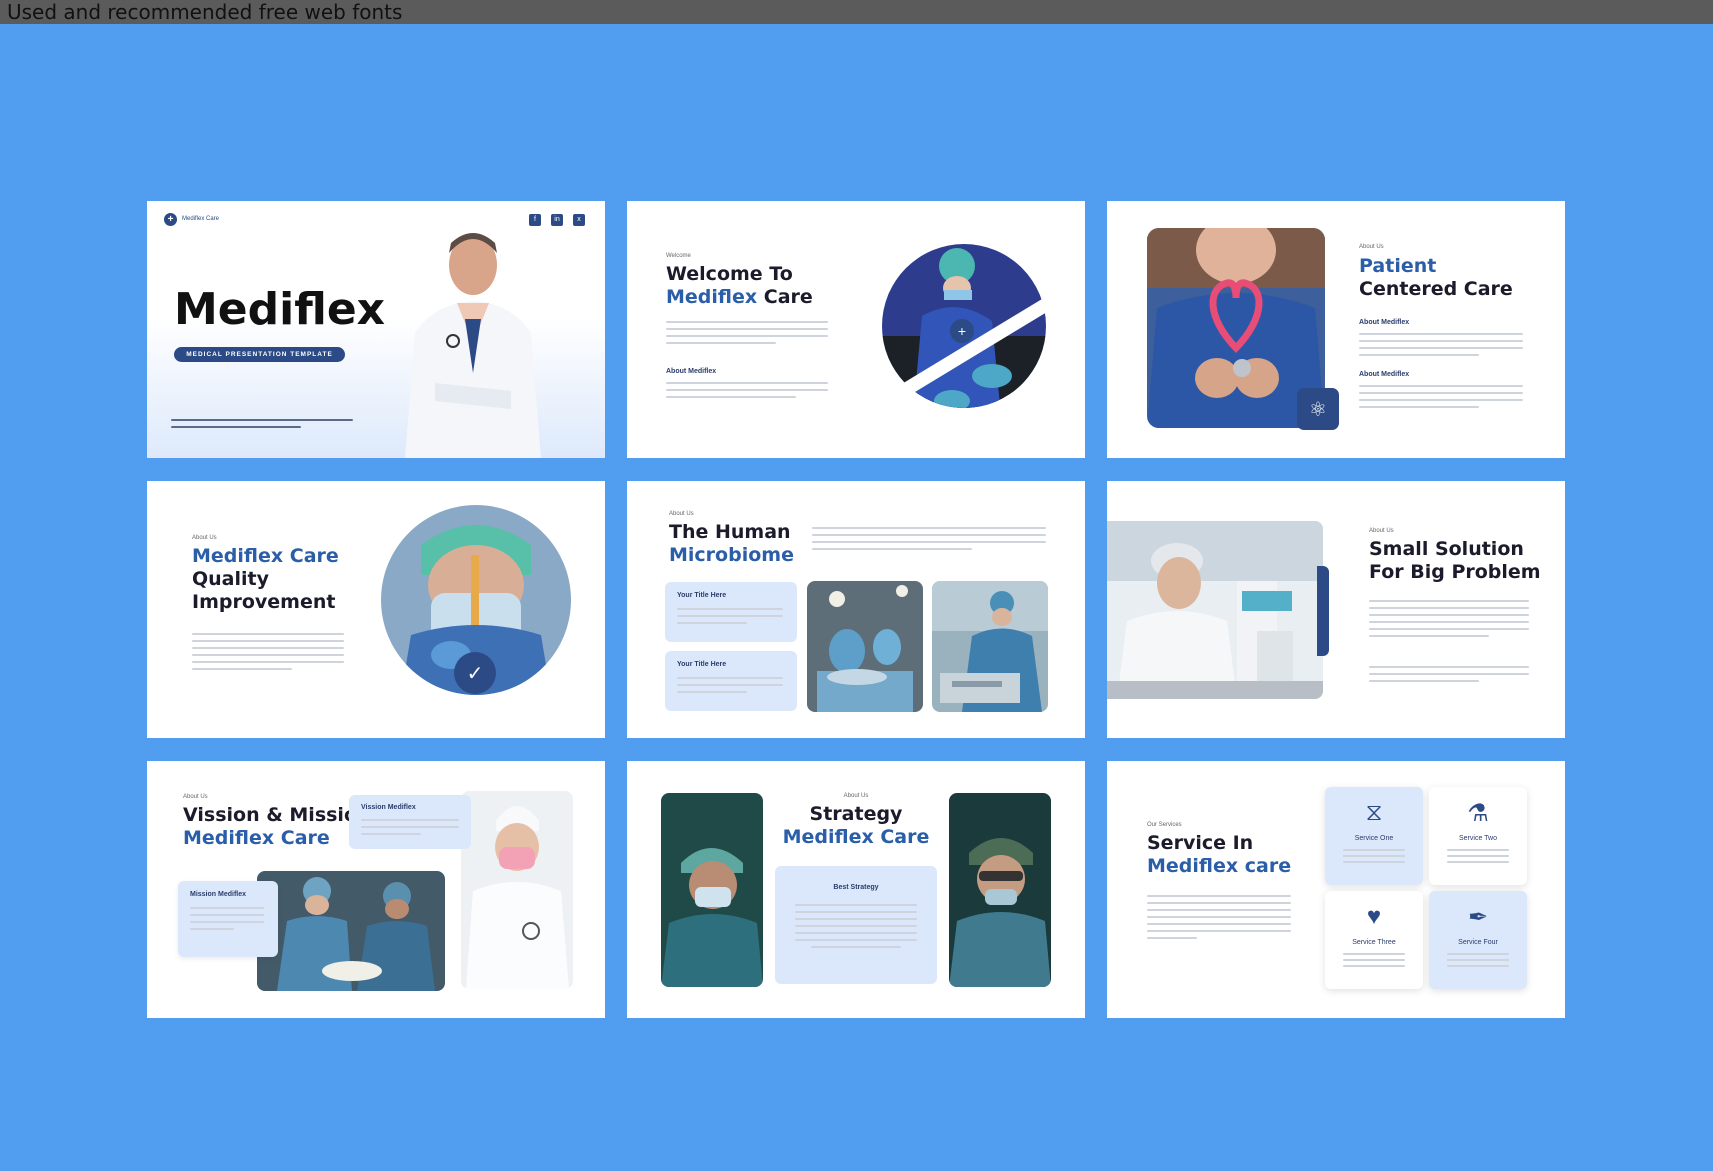 The width and height of the screenshot is (1713, 1171). Describe the element at coordinates (691, 371) in the screenshot. I see `slide-2-about: About Mediflex` at that location.